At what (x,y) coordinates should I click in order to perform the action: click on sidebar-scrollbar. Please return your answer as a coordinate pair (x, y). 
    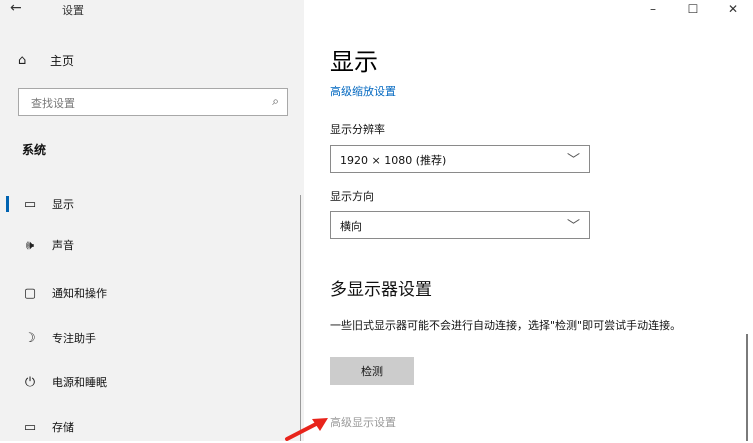
    Looking at the image, I should click on (300, 318).